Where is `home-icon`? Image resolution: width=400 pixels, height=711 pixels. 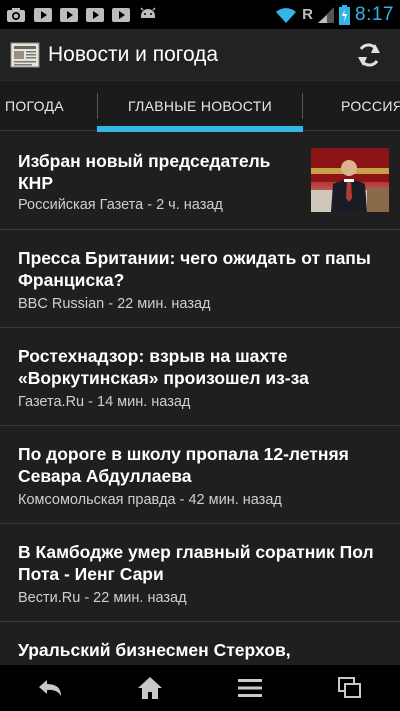
home-icon is located at coordinates (150, 688).